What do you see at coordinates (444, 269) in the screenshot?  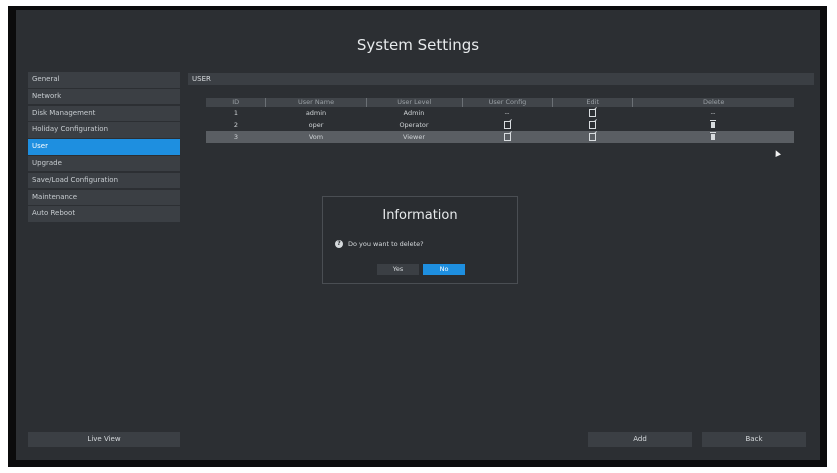 I see `no-button: No` at bounding box center [444, 269].